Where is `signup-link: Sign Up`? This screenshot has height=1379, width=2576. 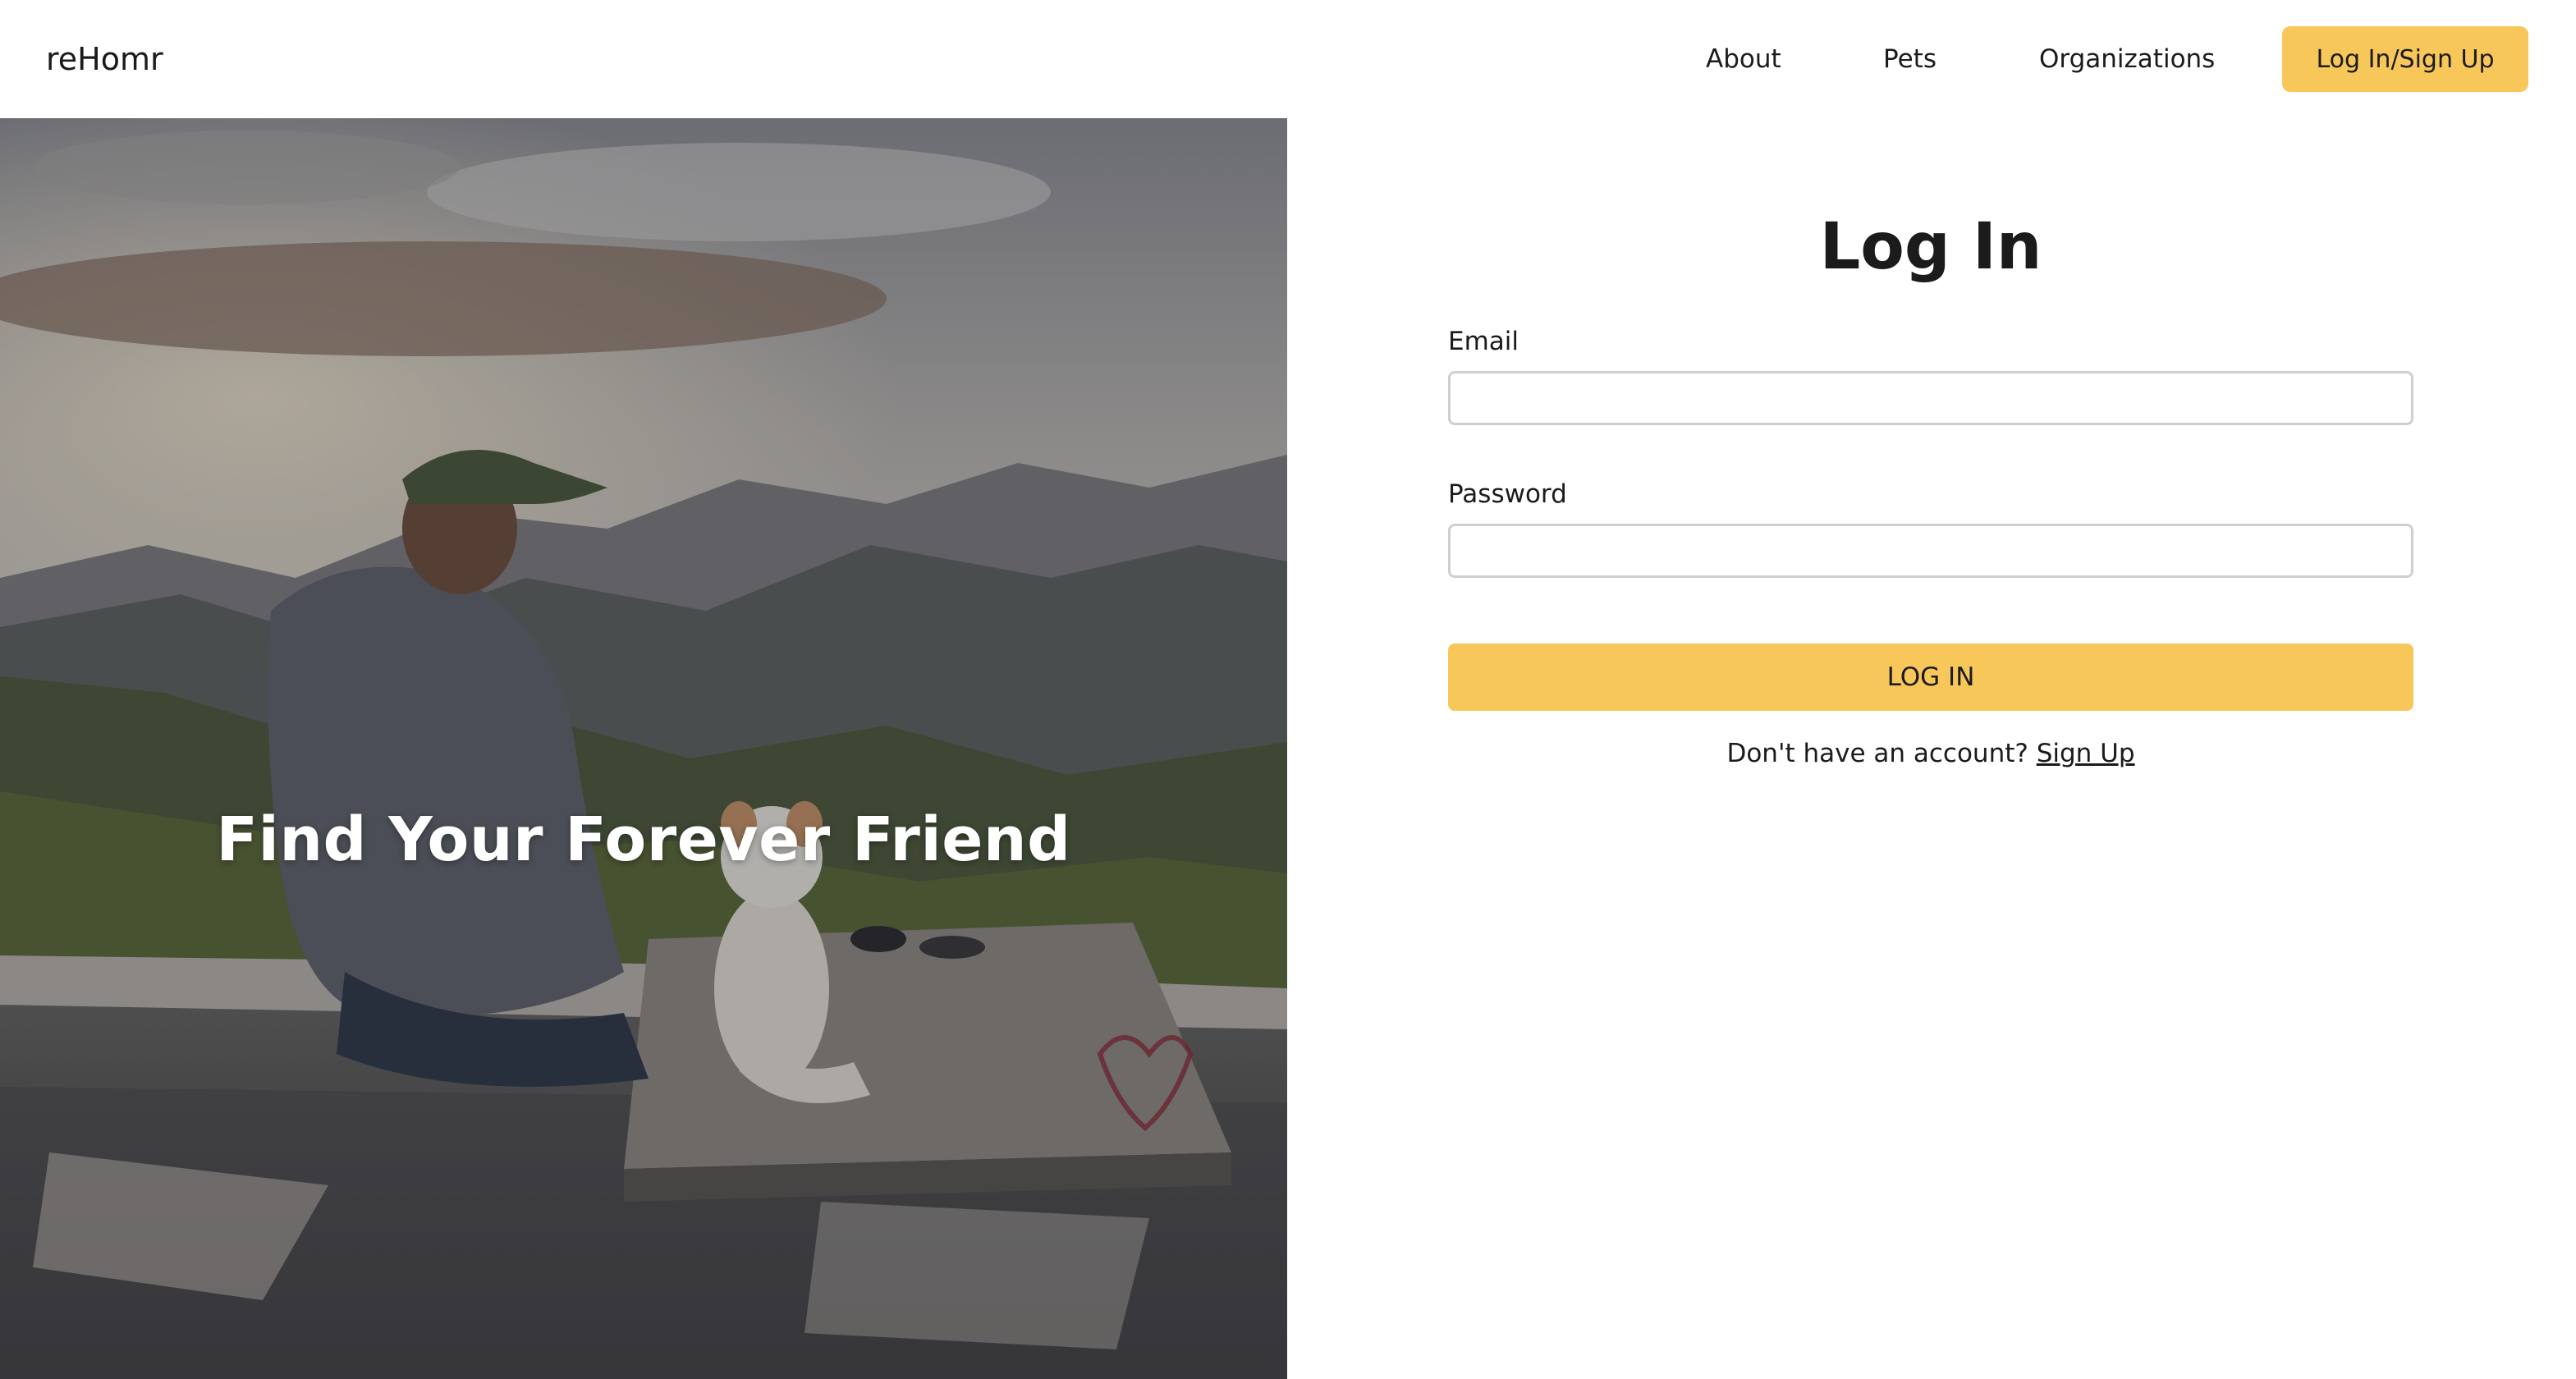 signup-link: Sign Up is located at coordinates (2086, 754).